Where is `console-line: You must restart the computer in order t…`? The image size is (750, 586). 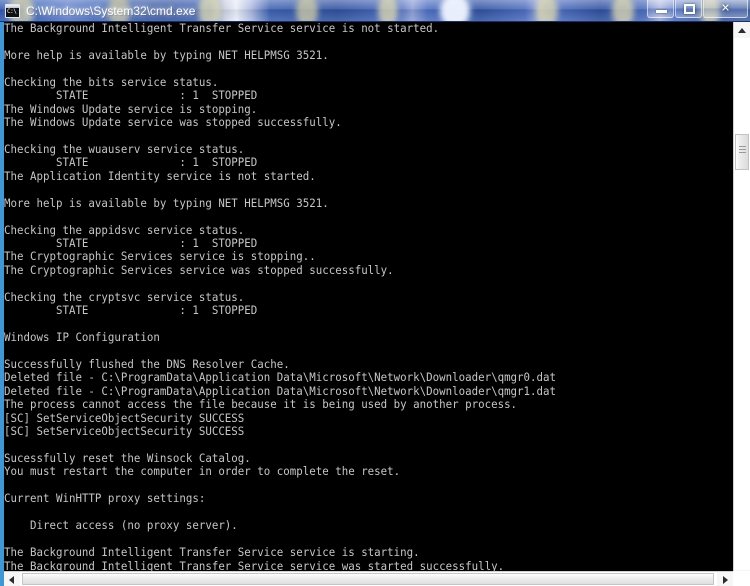
console-line: You must restart the computer in order t… is located at coordinates (202, 471).